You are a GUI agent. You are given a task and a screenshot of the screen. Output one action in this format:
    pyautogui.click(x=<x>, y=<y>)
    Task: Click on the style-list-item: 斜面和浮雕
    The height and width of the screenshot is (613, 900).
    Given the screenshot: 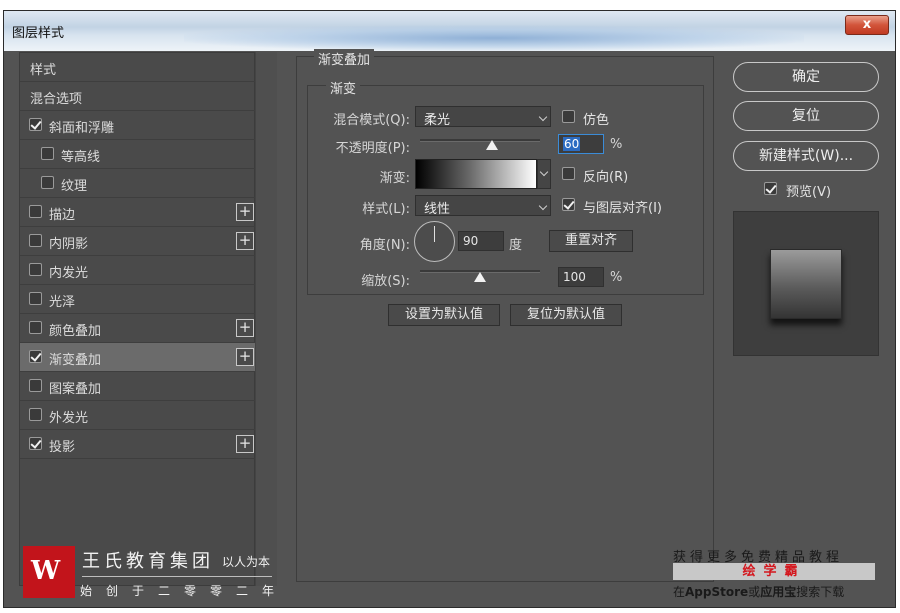 What is the action you would take?
    pyautogui.click(x=138, y=125)
    